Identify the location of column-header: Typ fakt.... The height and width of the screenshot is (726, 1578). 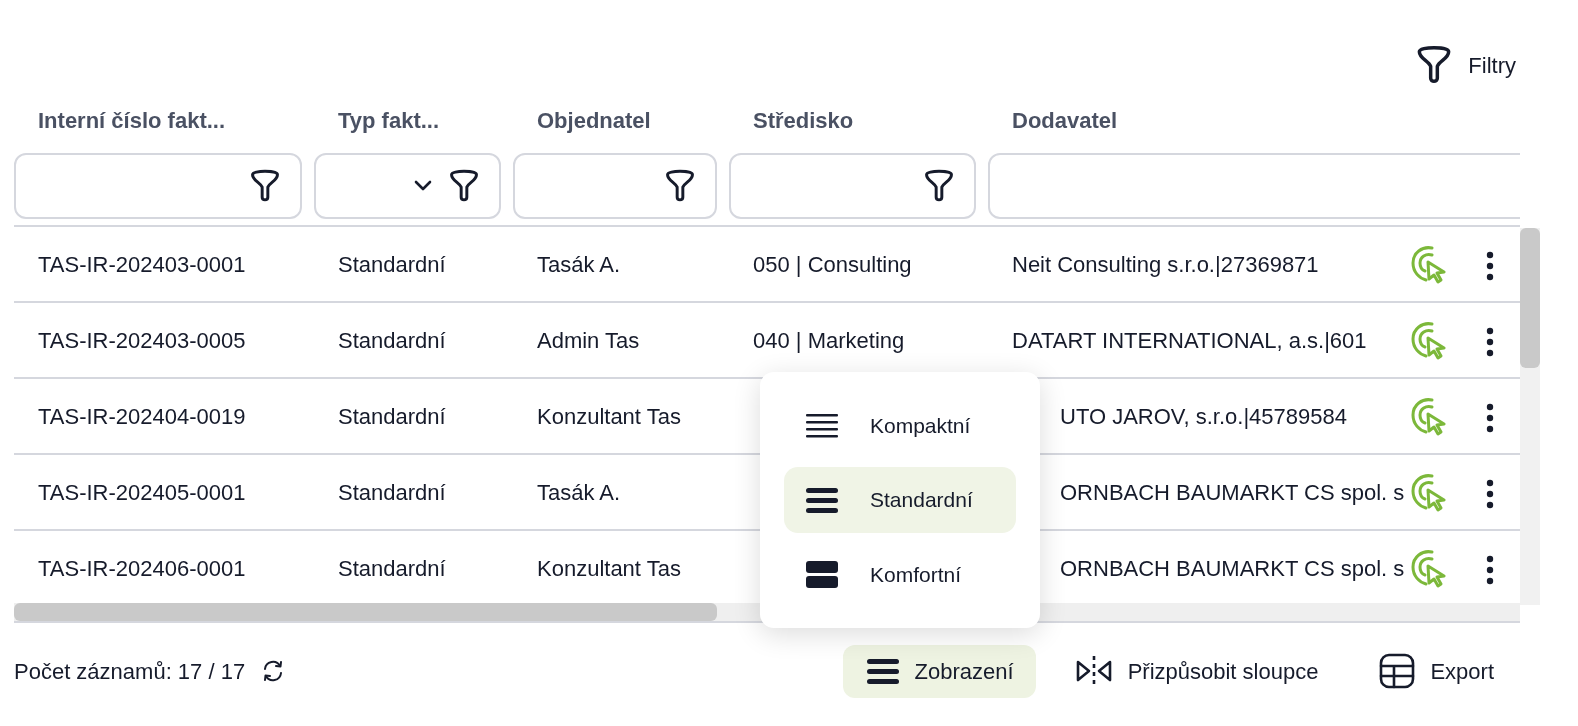
(413, 122).